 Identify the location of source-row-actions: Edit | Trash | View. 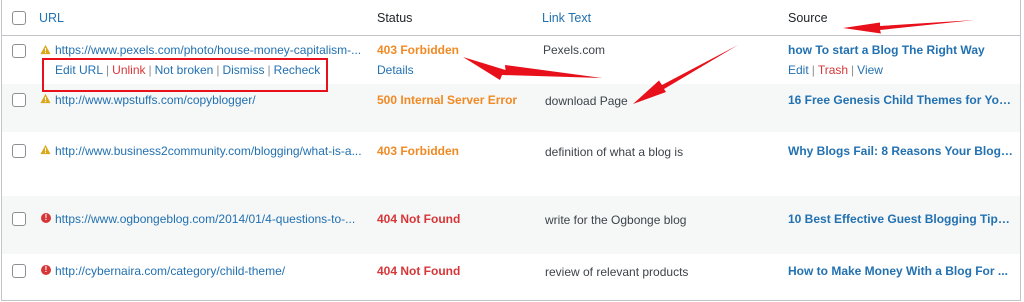
(835, 70).